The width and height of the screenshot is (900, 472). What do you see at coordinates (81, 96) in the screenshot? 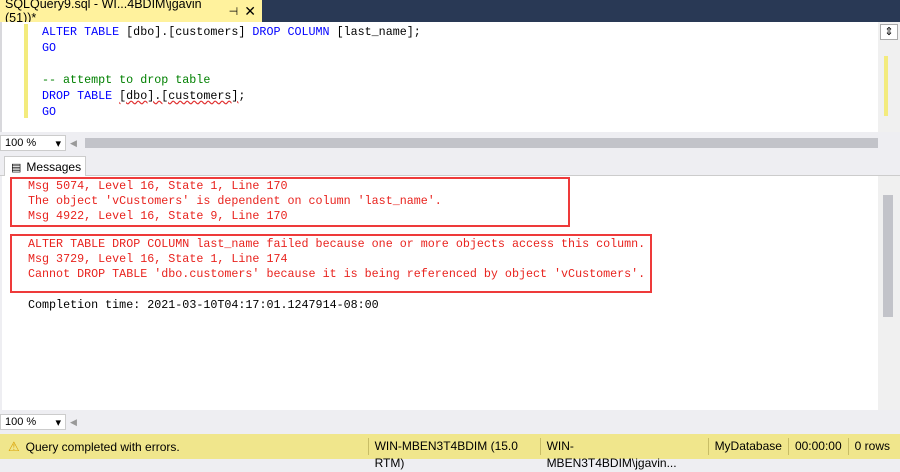
I see `code-token: DROP TABLE` at bounding box center [81, 96].